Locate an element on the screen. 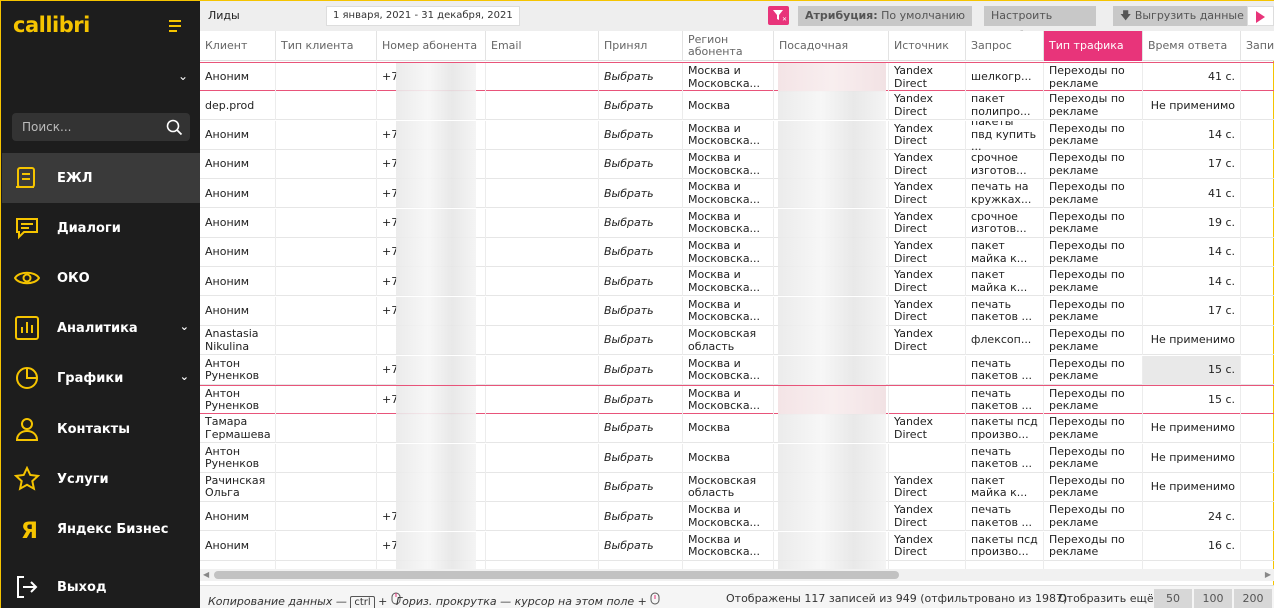 This screenshot has width=1274, height=608. column-header: Посадочная is located at coordinates (831, 46).